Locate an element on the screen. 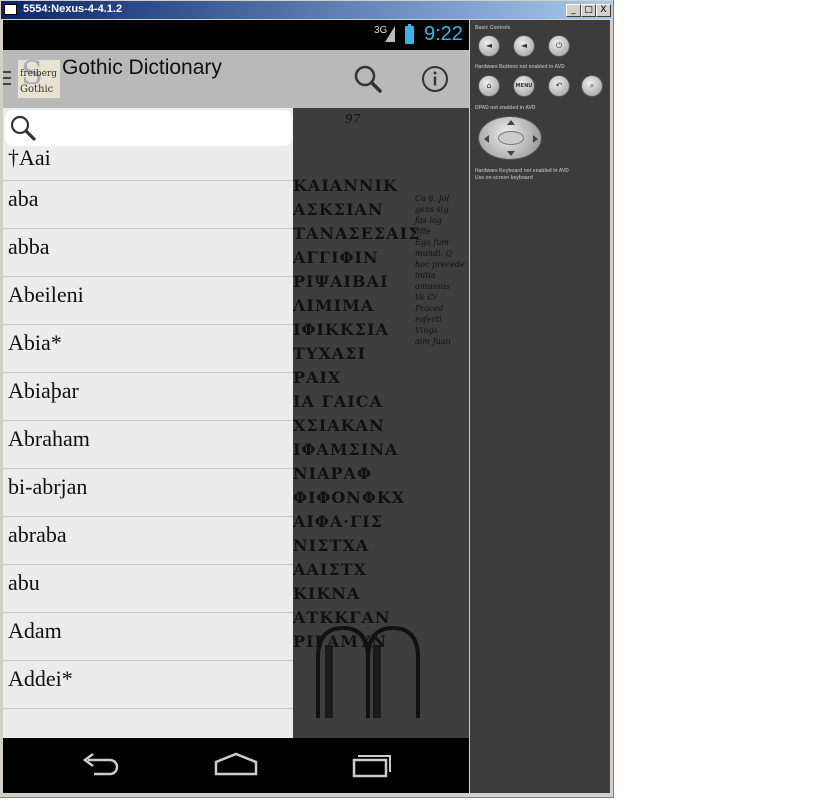 The width and height of the screenshot is (823, 800). manuscript-note: Ego fum is located at coordinates (432, 242).